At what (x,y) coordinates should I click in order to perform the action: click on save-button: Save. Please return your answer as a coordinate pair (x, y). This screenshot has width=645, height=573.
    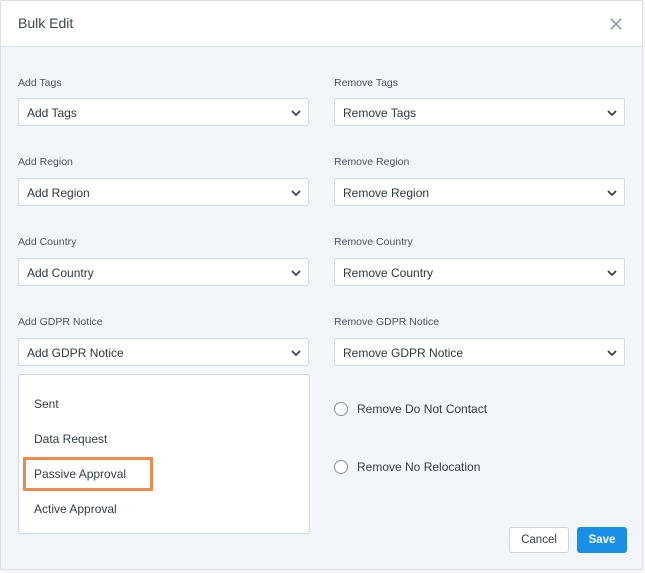
    Looking at the image, I should click on (602, 540).